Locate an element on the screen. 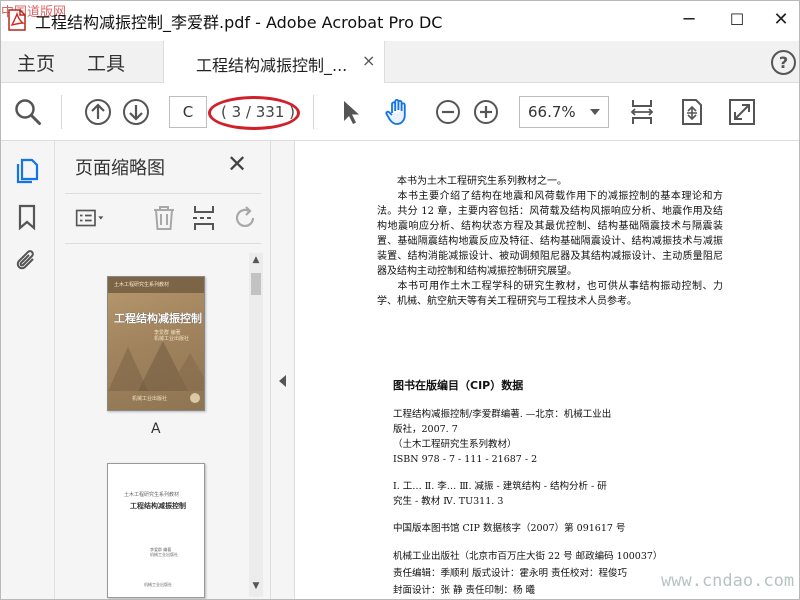  zoom-level-value: 66.7% is located at coordinates (552, 112).